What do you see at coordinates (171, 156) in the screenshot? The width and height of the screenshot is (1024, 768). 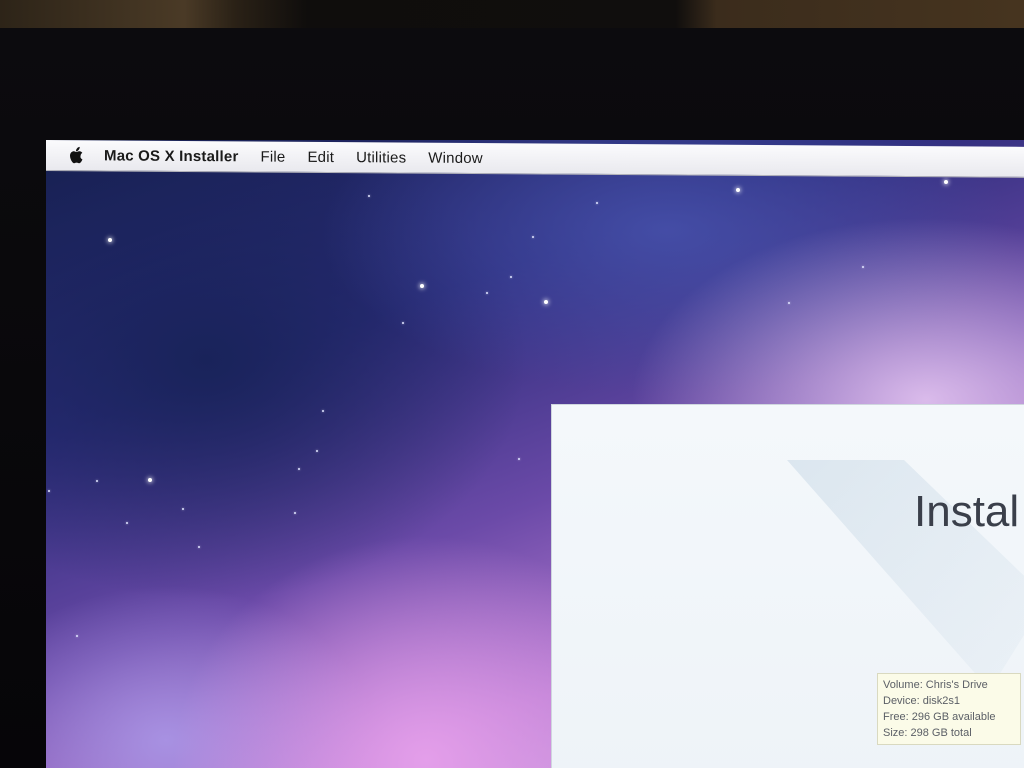 I see `menu-app-name: Mac OS X Installer` at bounding box center [171, 156].